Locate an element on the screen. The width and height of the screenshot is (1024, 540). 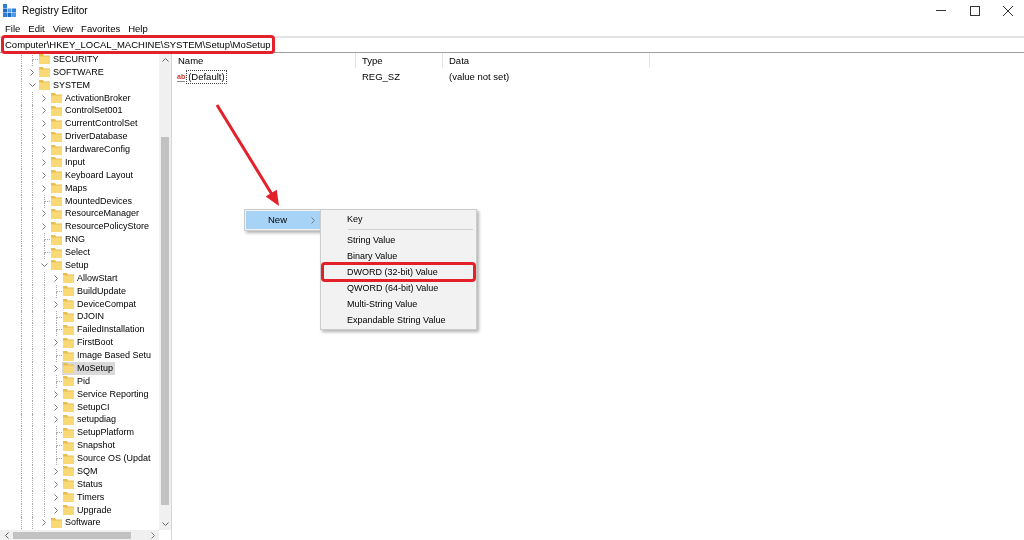
vertical-scrollbar is located at coordinates (165, 291).